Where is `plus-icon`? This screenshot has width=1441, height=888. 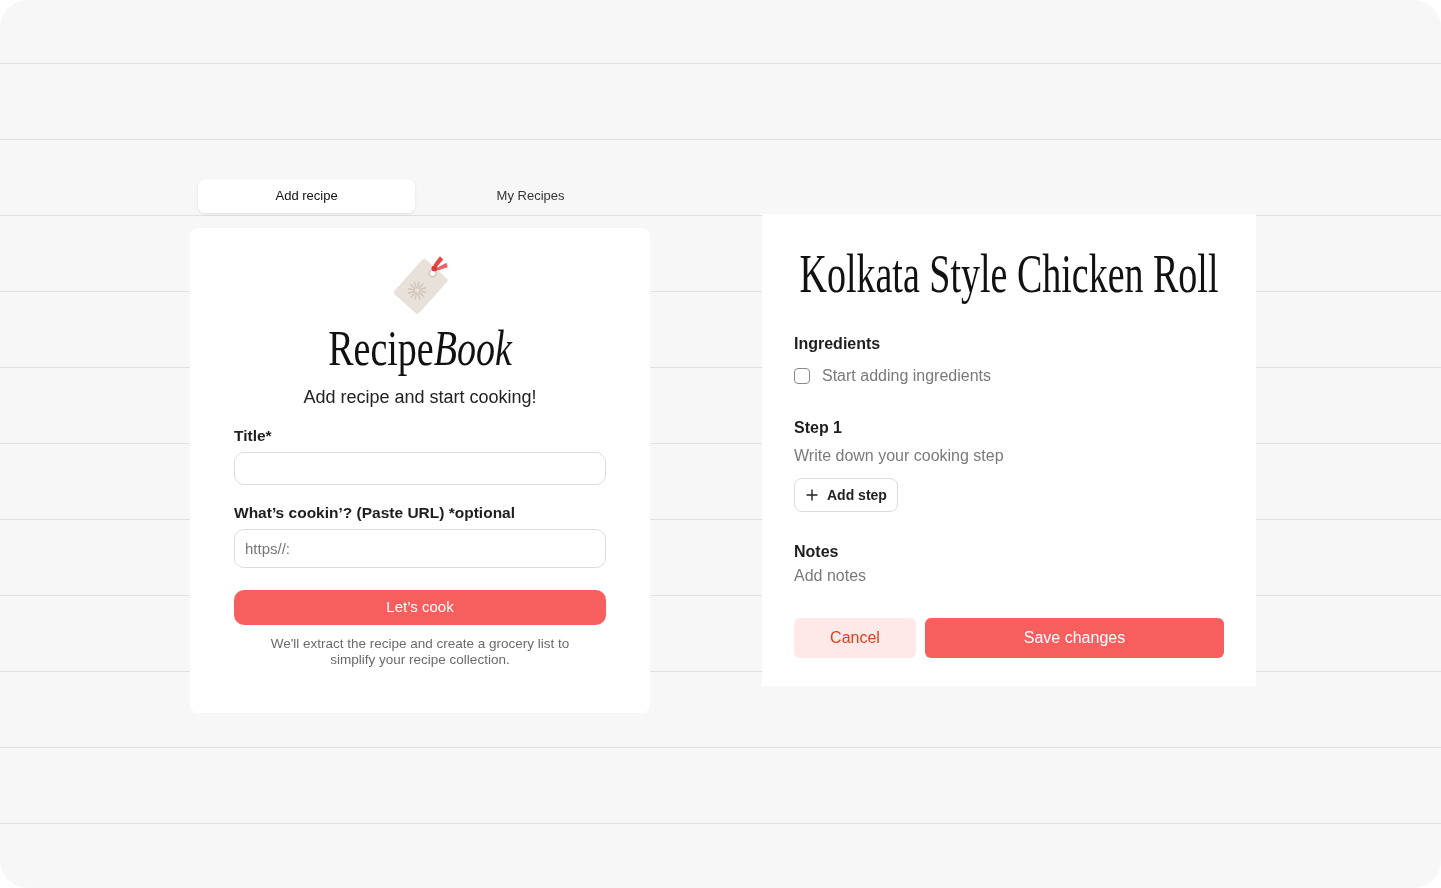 plus-icon is located at coordinates (812, 495).